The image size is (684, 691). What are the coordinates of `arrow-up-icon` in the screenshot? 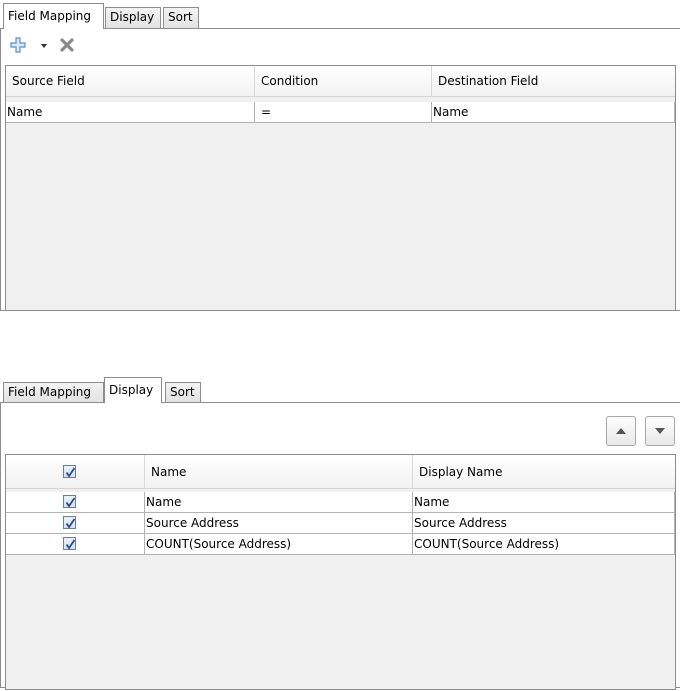 It's located at (621, 431).